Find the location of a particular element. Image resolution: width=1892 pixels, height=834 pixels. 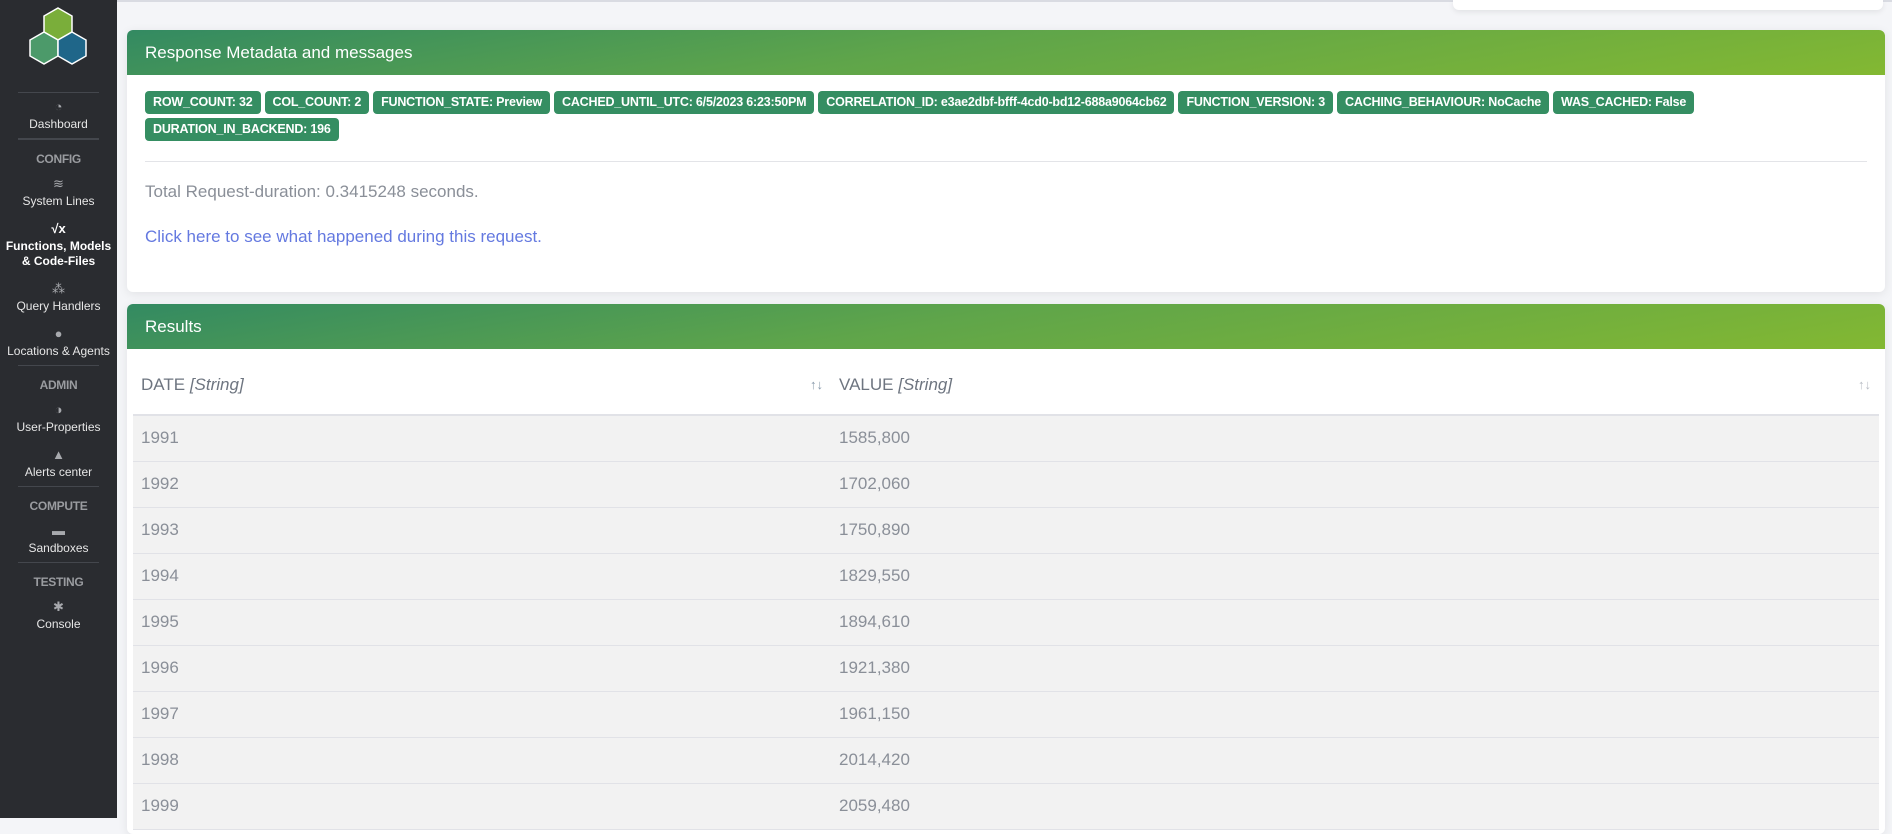

sidebar-item-functions-models-code-files: √x Functions, Models & Code-Files is located at coordinates (58, 245).